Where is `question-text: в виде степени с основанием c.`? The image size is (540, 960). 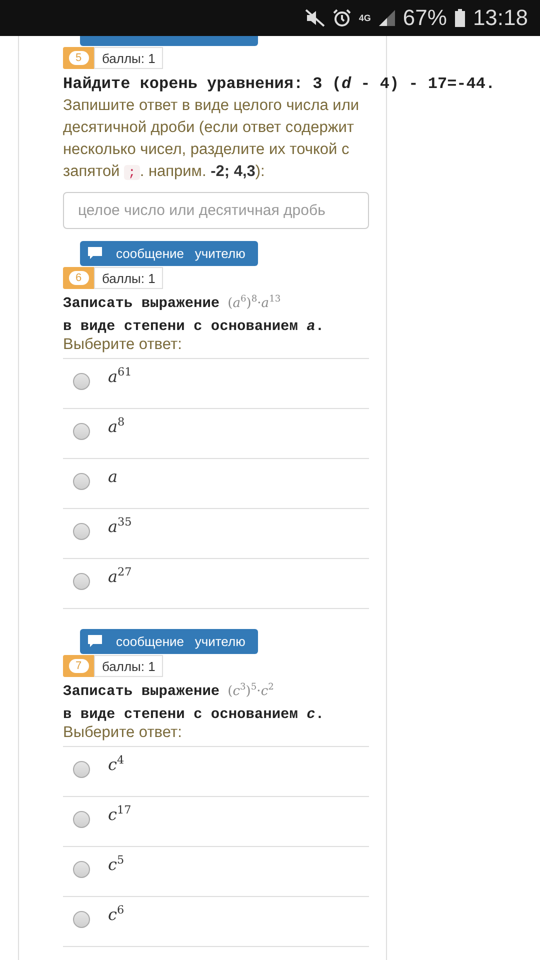
question-text: в виде степени с основанием c. is located at coordinates (193, 715).